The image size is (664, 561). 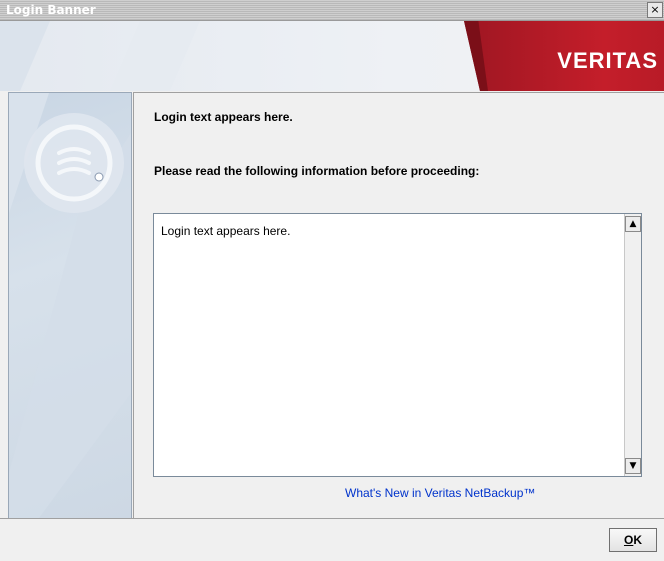 I want to click on close-button: ×, so click(x=655, y=10).